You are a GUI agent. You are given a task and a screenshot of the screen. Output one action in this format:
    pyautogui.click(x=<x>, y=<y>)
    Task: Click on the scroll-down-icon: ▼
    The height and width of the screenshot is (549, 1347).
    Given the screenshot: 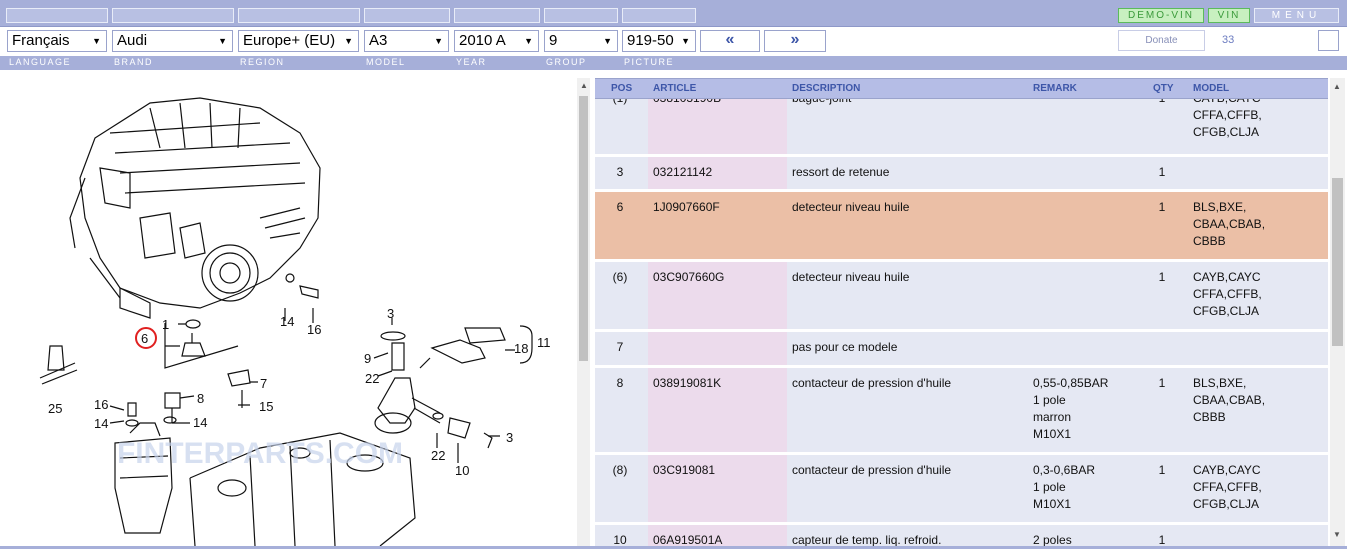 What is the action you would take?
    pyautogui.click(x=1337, y=534)
    